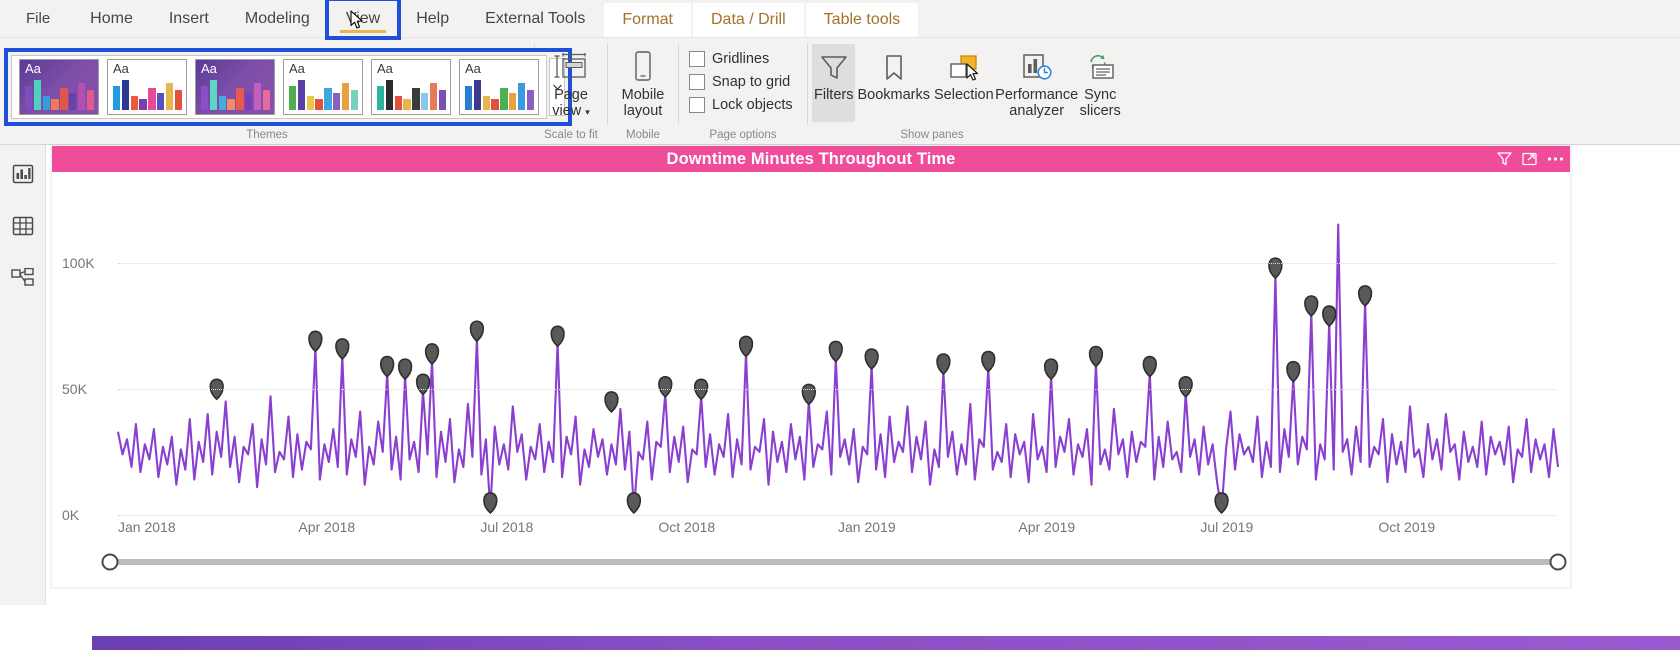  Describe the element at coordinates (71, 515) in the screenshot. I see `y-axis-tick-label: 0K` at that location.